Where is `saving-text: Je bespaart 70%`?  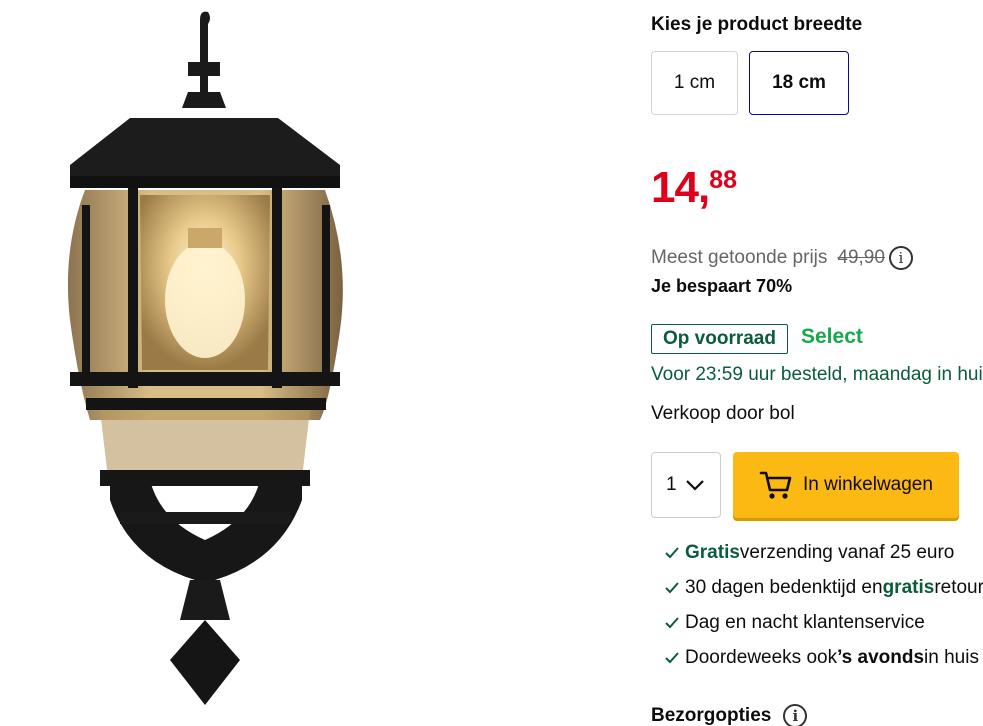 saving-text: Je bespaart 70% is located at coordinates (722, 286).